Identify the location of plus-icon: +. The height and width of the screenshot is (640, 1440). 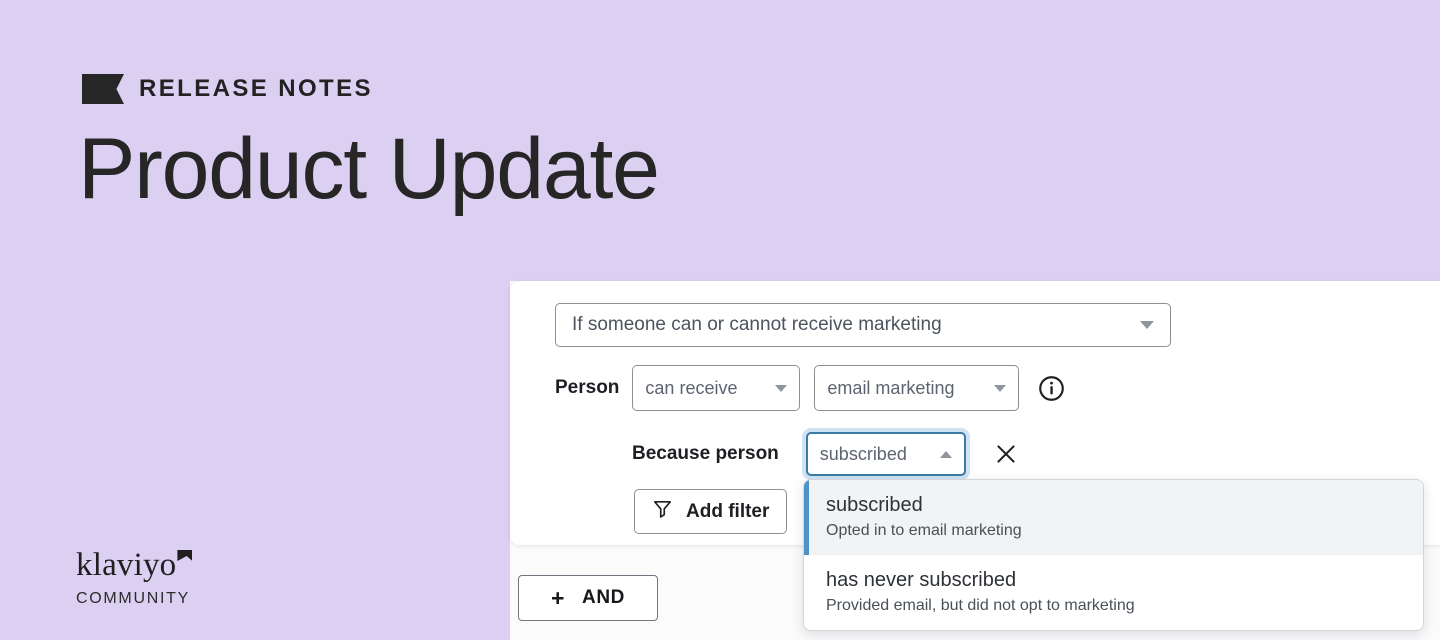
(558, 597).